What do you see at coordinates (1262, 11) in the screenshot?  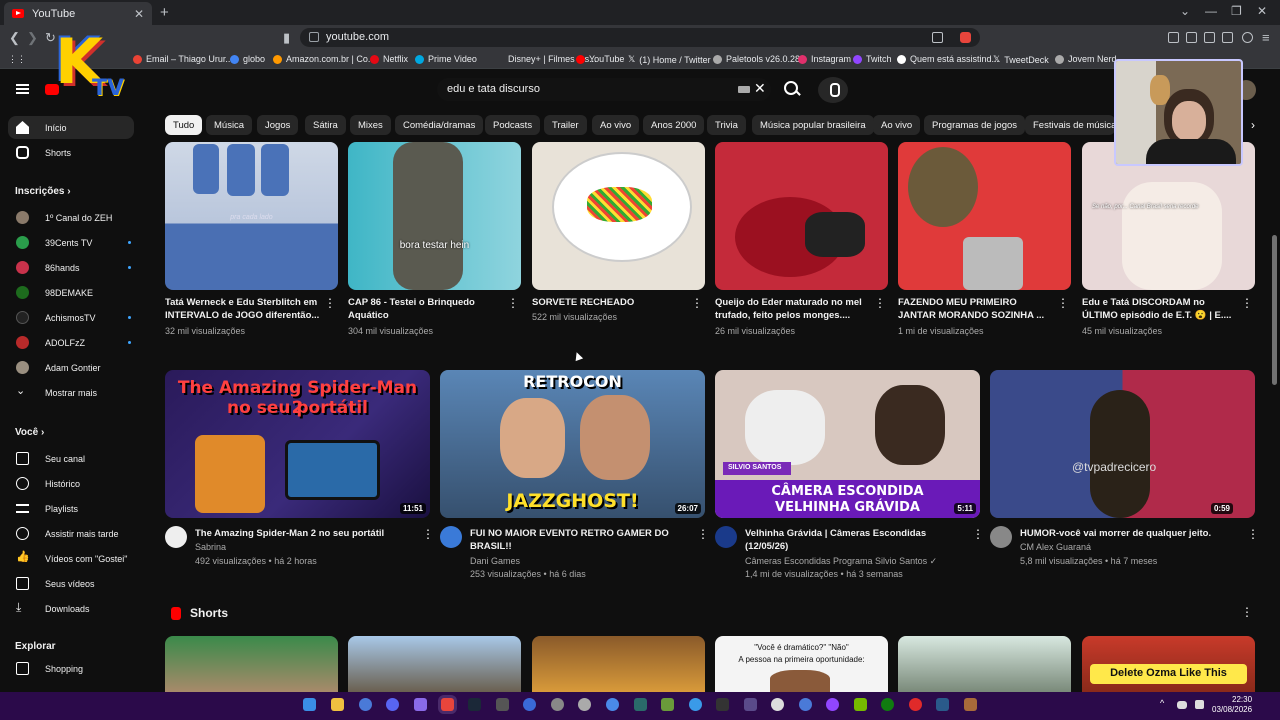 I see `close-window-icon: ✕` at bounding box center [1262, 11].